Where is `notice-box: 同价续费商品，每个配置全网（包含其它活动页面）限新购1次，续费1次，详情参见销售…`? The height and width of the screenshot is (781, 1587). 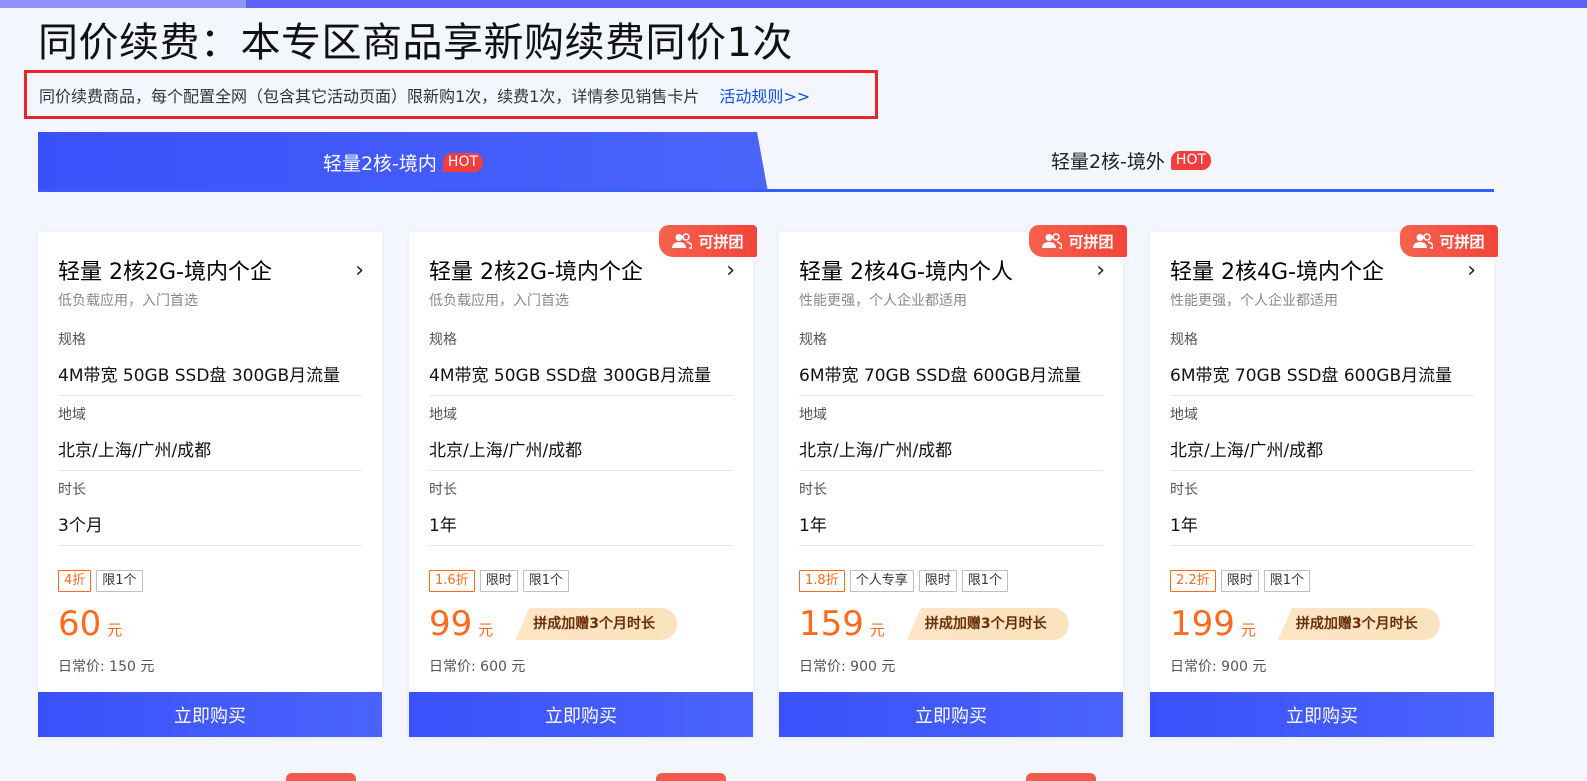 notice-box: 同价续费商品，每个配置全网（包含其它活动页面）限新购1次，续费1次，详情参见销售… is located at coordinates (451, 94).